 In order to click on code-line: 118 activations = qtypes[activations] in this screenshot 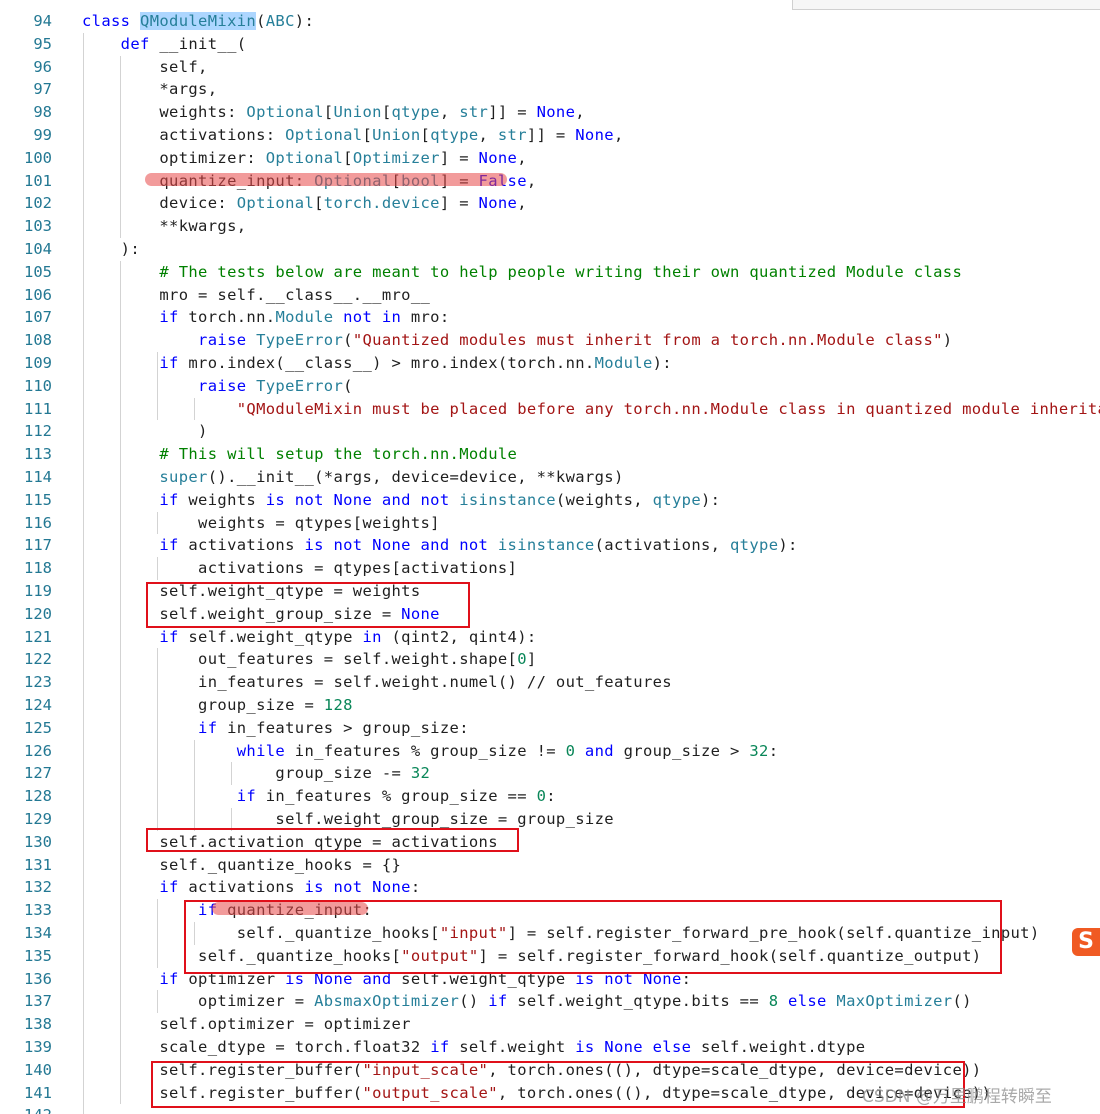, I will do `click(550, 568)`.